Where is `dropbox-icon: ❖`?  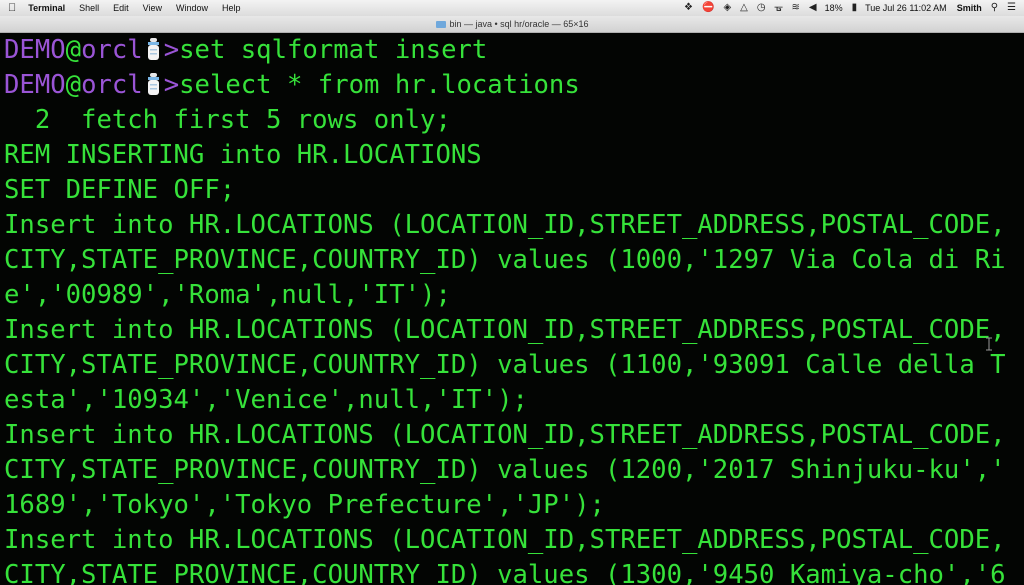
dropbox-icon: ❖ is located at coordinates (688, 8).